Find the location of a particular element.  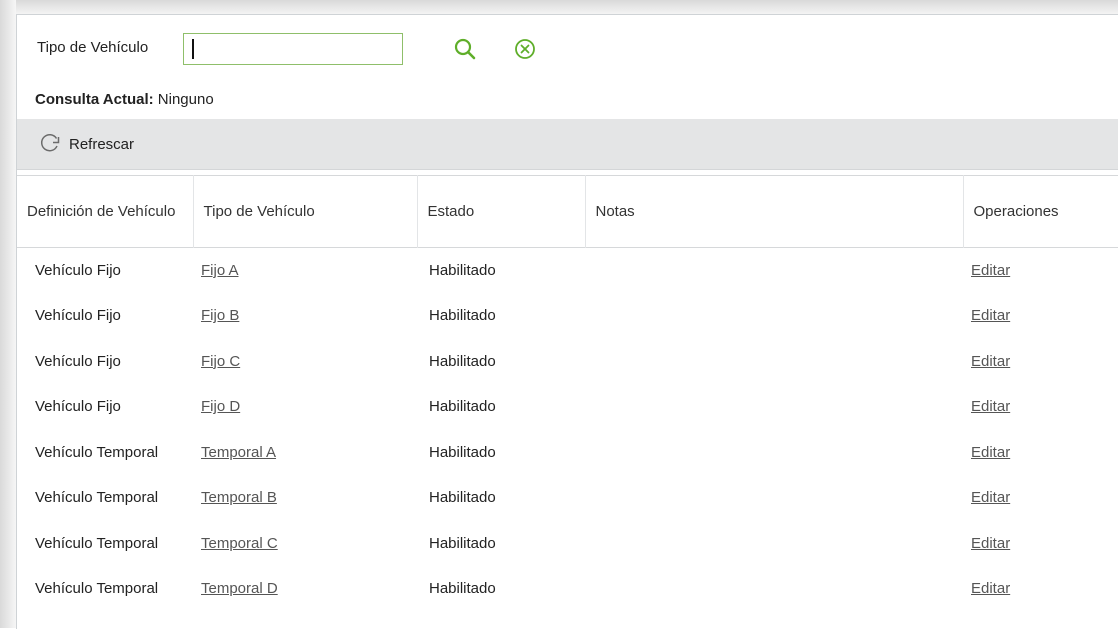

search-label: Tipo de Vehículo is located at coordinates (93, 47).